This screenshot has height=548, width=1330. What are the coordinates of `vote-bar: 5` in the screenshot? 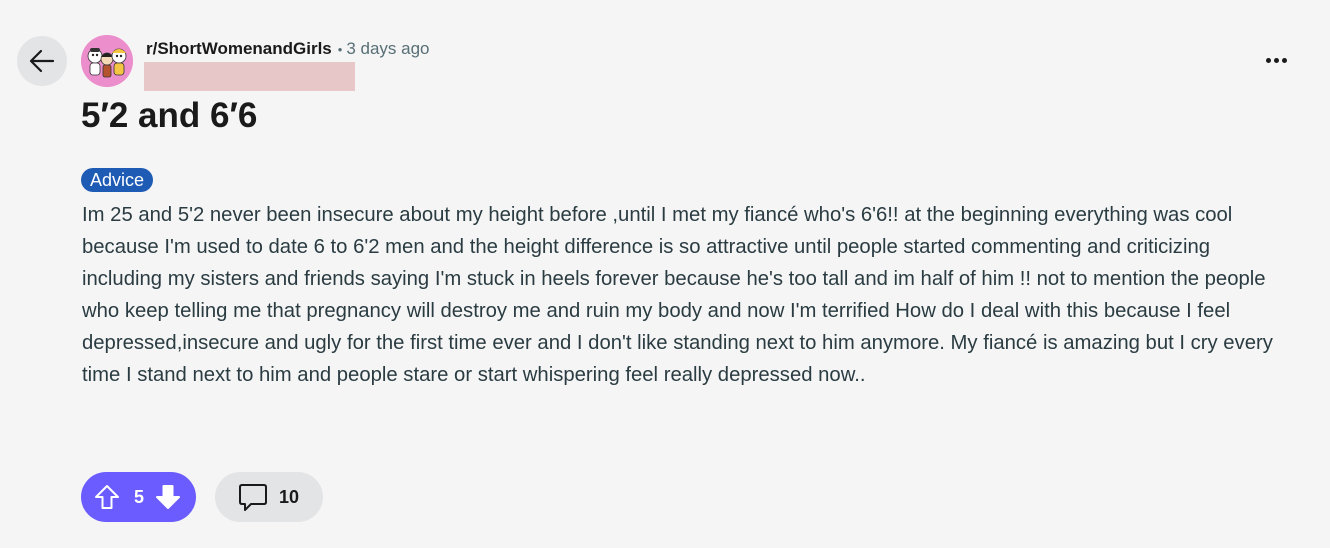 It's located at (138, 497).